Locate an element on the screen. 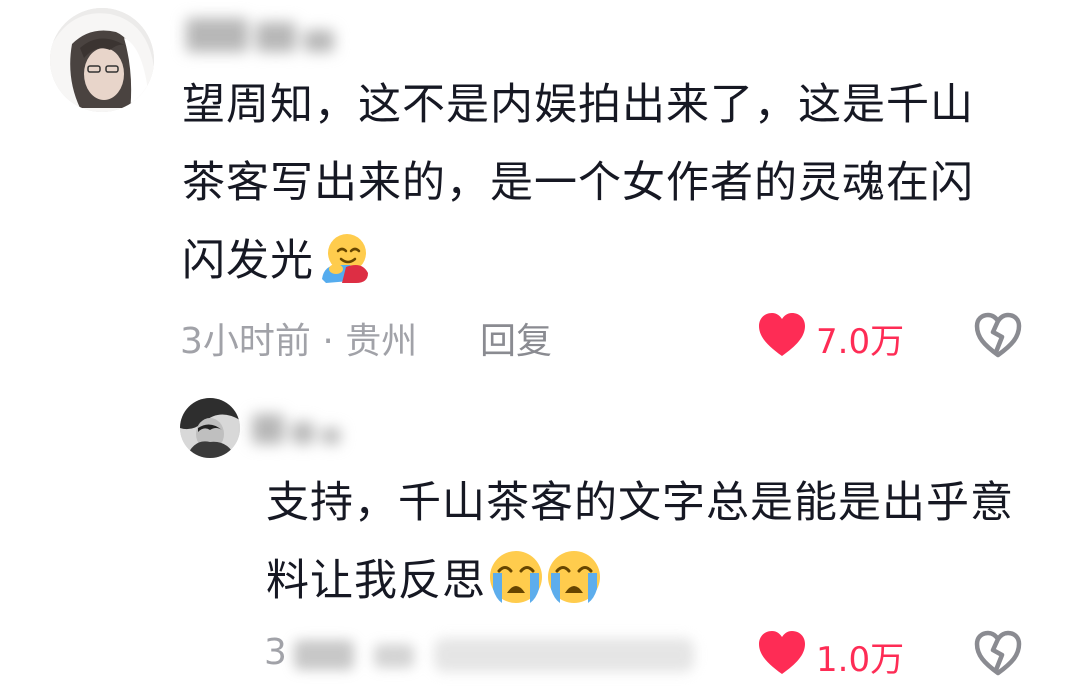 The image size is (1080, 696). comment-timestamp-location: 3小时前 · 贵州 is located at coordinates (299, 341).